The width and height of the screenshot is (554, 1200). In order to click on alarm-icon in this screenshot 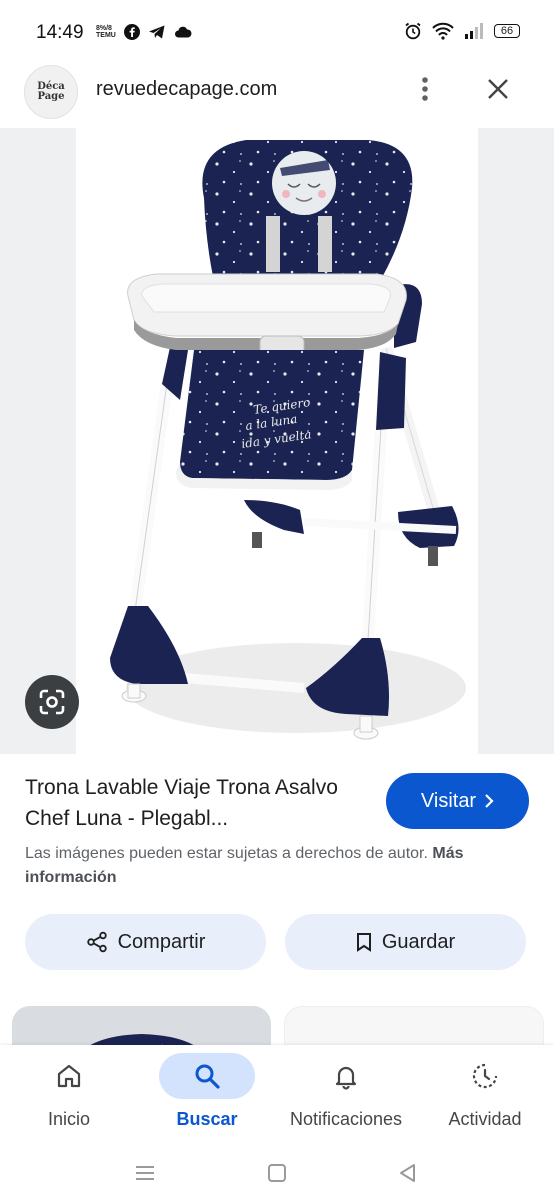, I will do `click(413, 31)`.